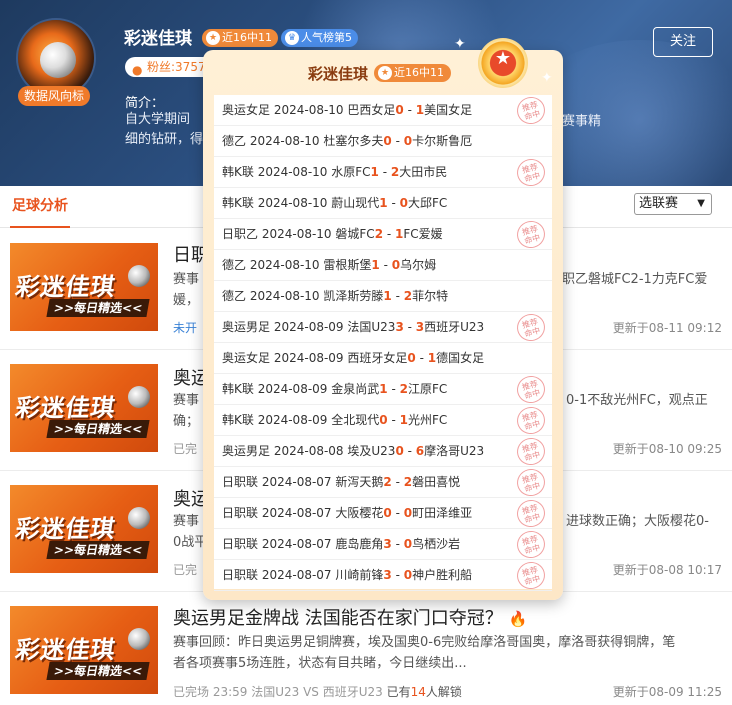  I want to click on away-score: 6, so click(420, 451).